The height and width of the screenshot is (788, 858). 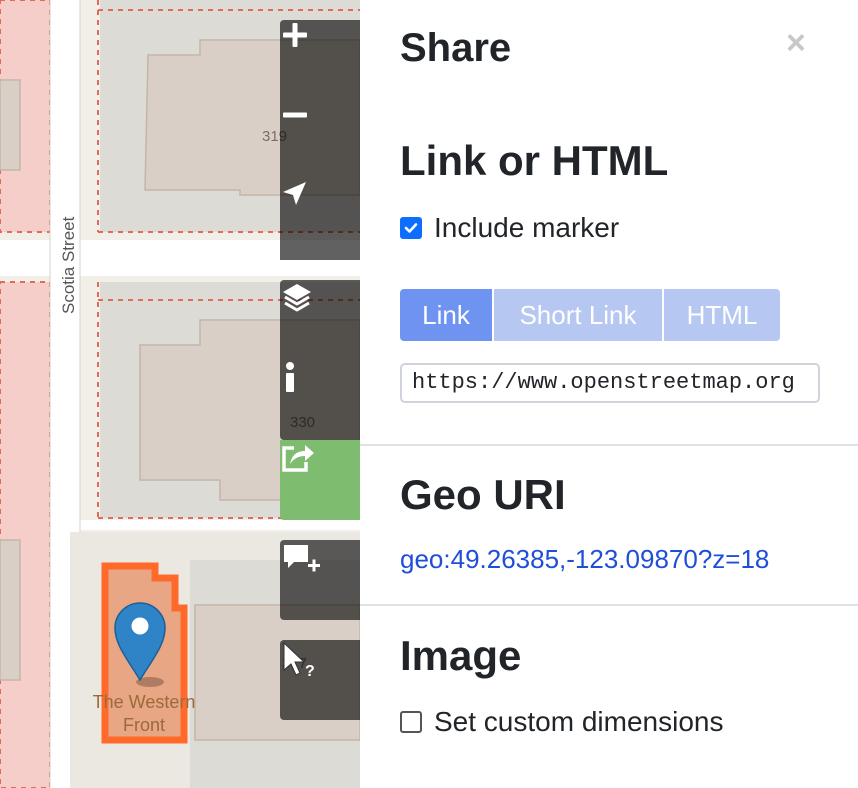 What do you see at coordinates (578, 315) in the screenshot?
I see `tab-short-link: Short Link` at bounding box center [578, 315].